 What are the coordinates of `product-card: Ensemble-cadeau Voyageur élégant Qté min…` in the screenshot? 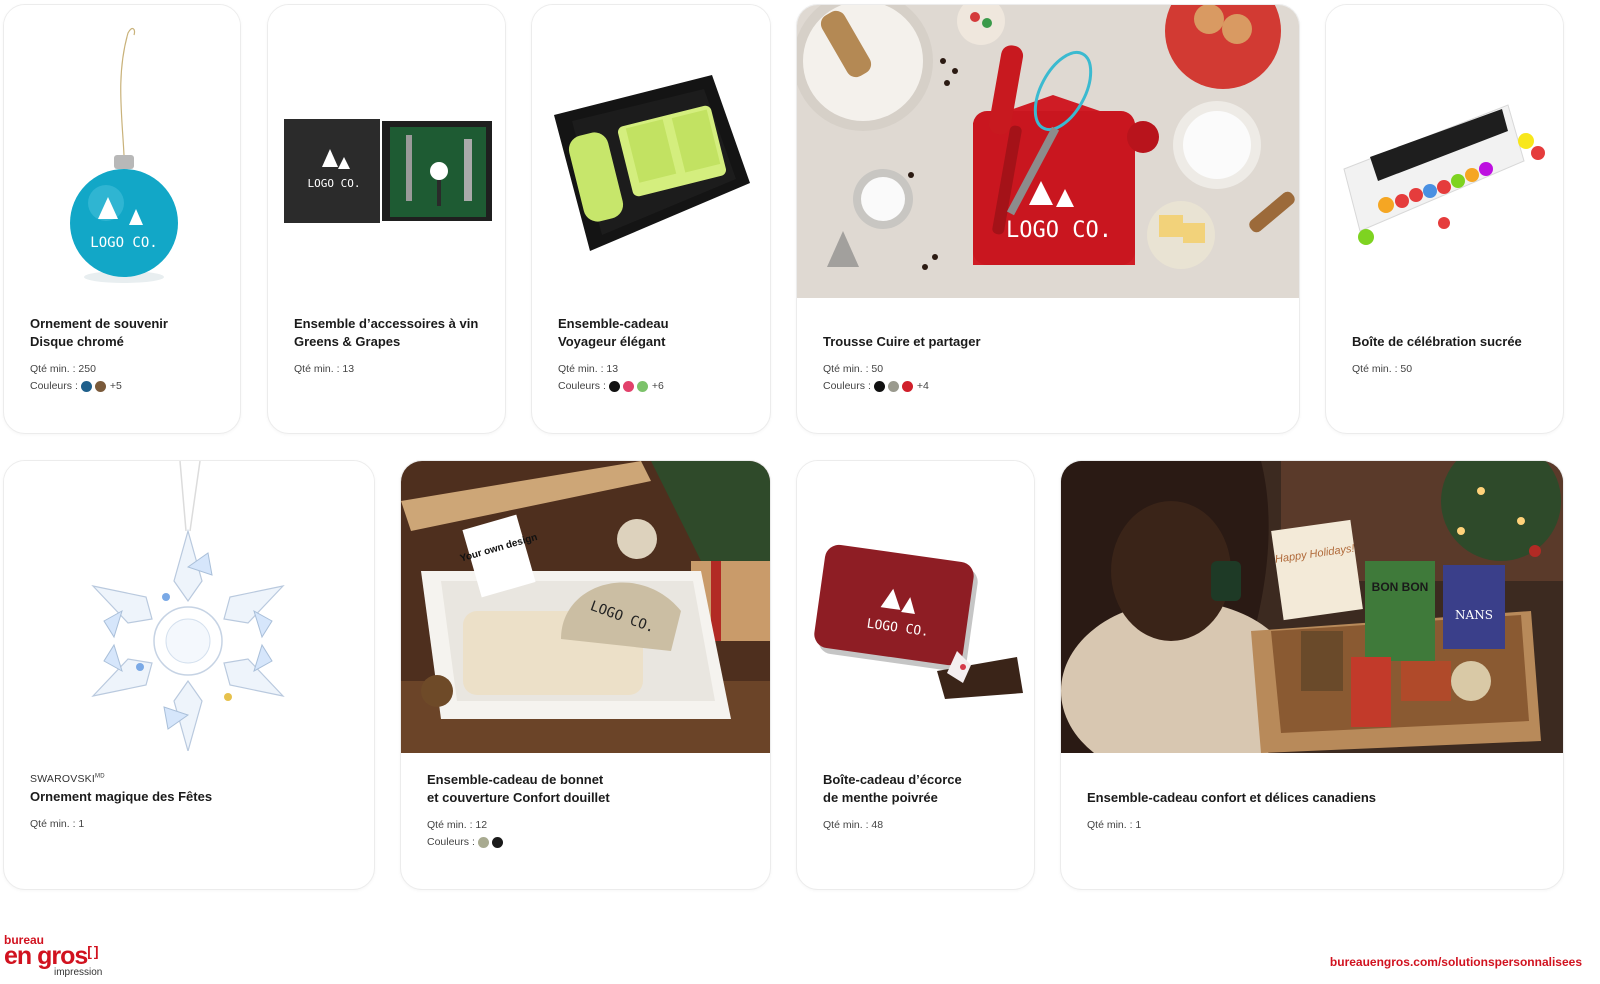 It's located at (651, 219).